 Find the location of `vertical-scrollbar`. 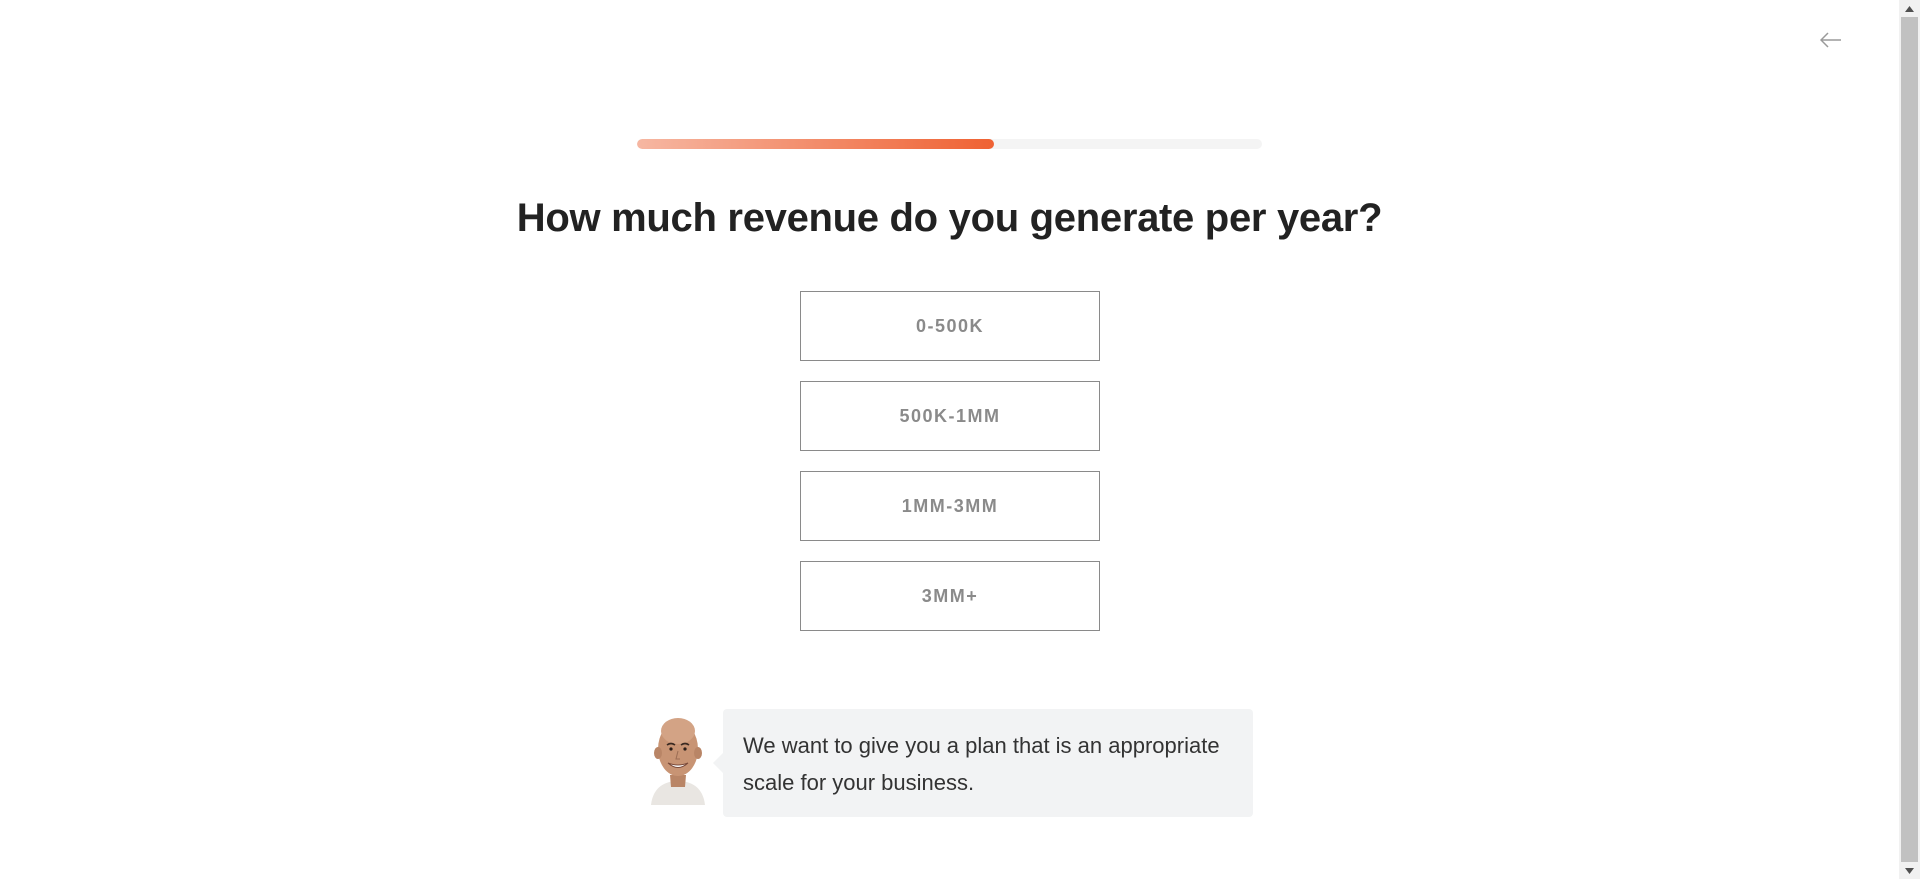

vertical-scrollbar is located at coordinates (1909, 439).